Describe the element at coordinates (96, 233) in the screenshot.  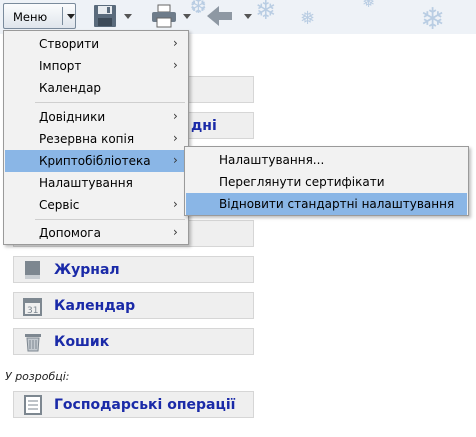
I see `menu-item-help: Допомога ›` at that location.